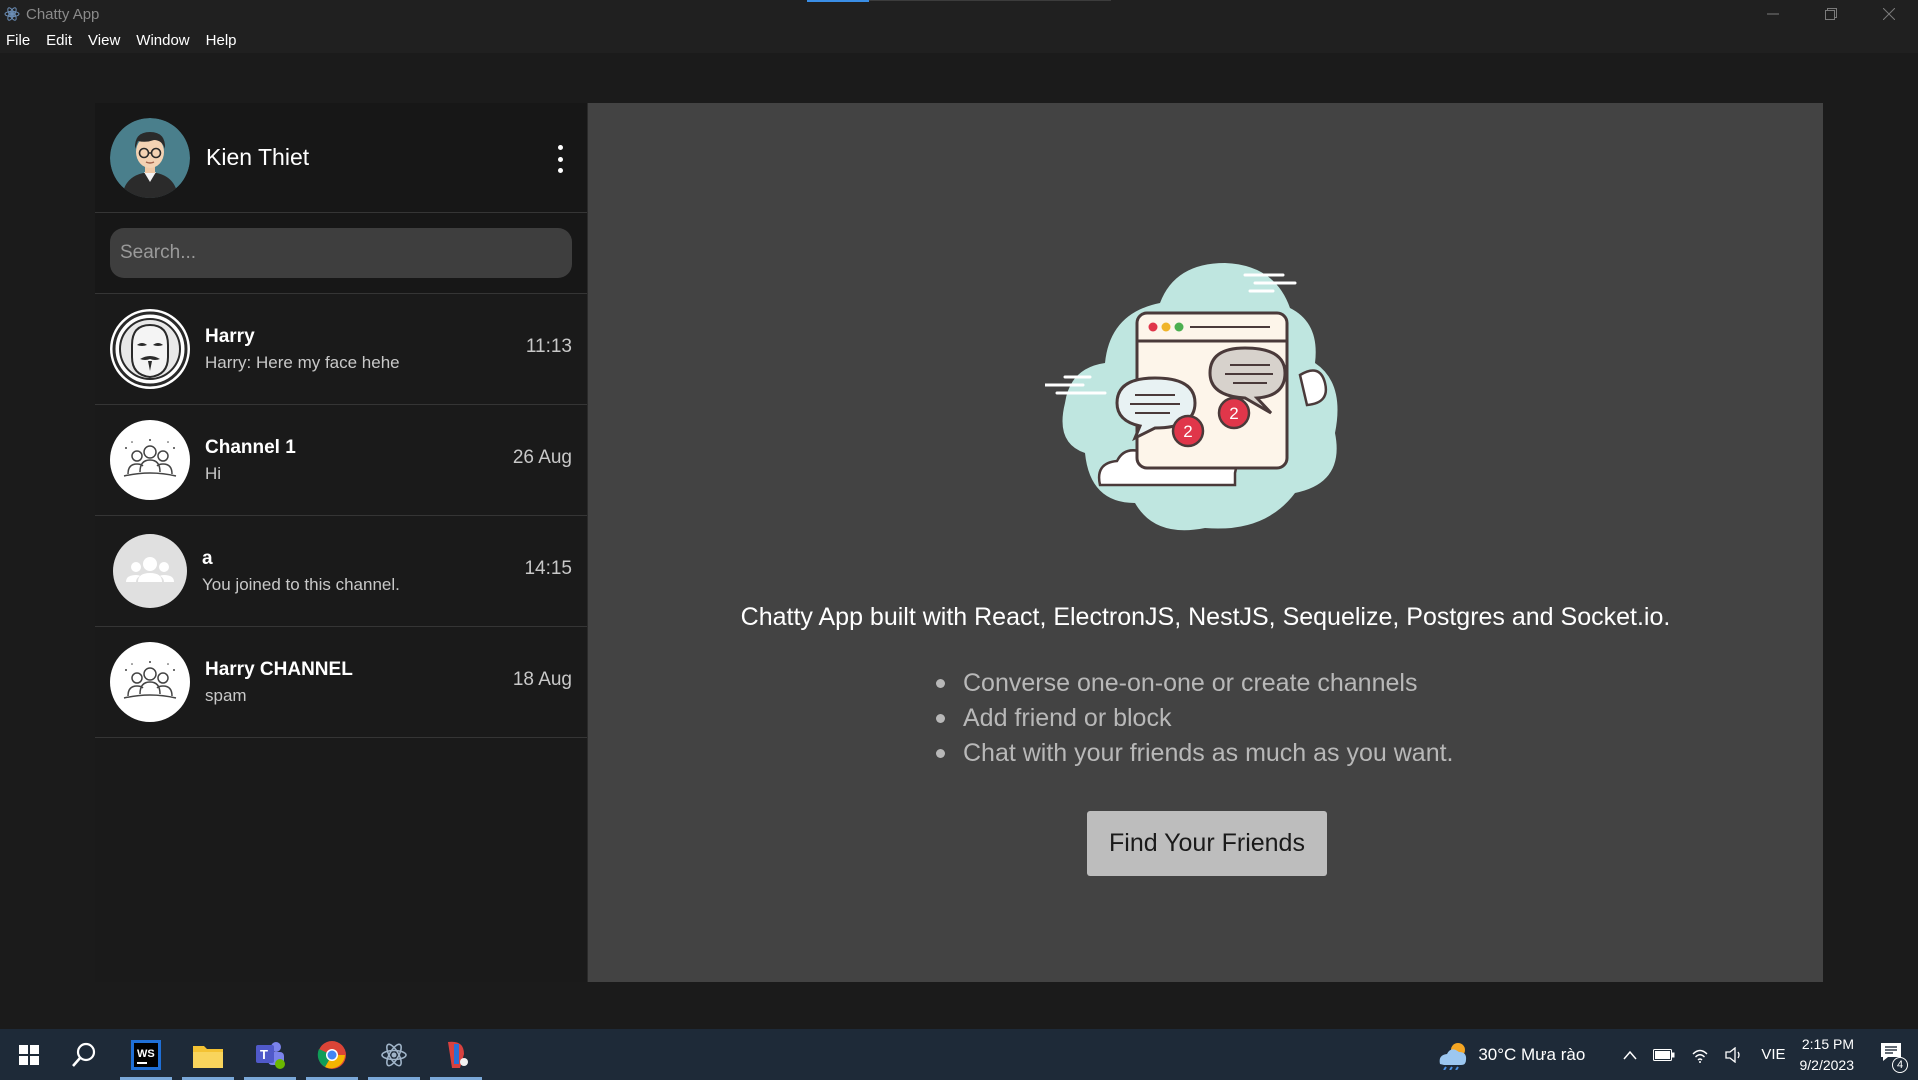  I want to click on clock: 2:15 PM 9/2/2023, so click(1827, 1055).